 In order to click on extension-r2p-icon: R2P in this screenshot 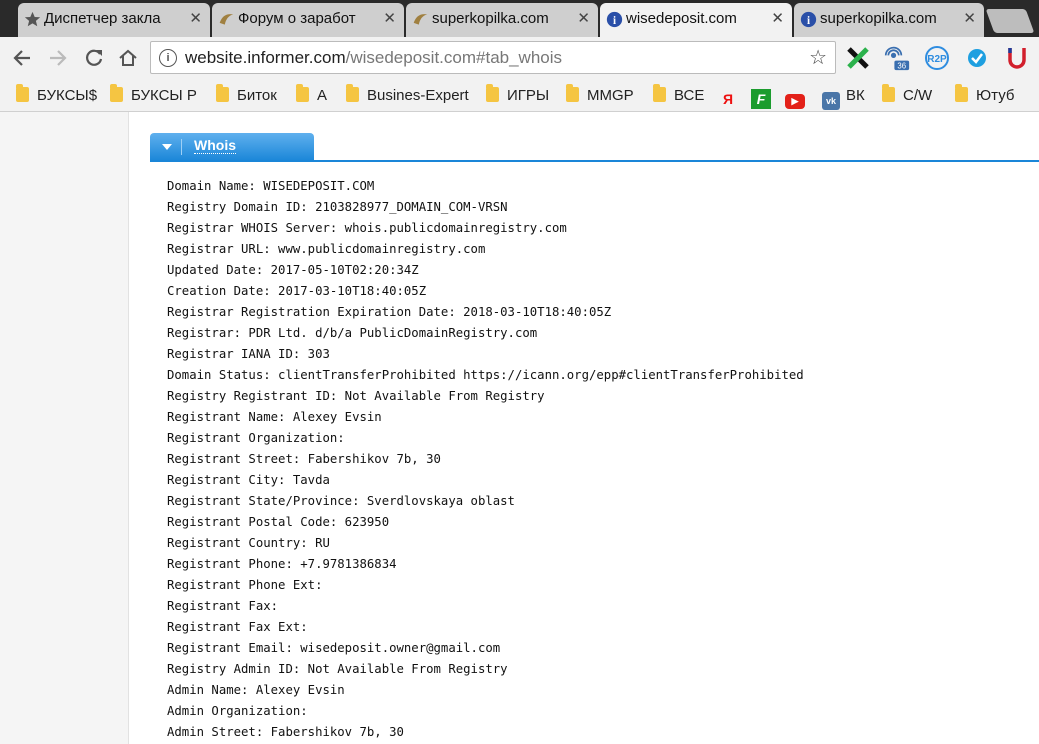, I will do `click(937, 58)`.